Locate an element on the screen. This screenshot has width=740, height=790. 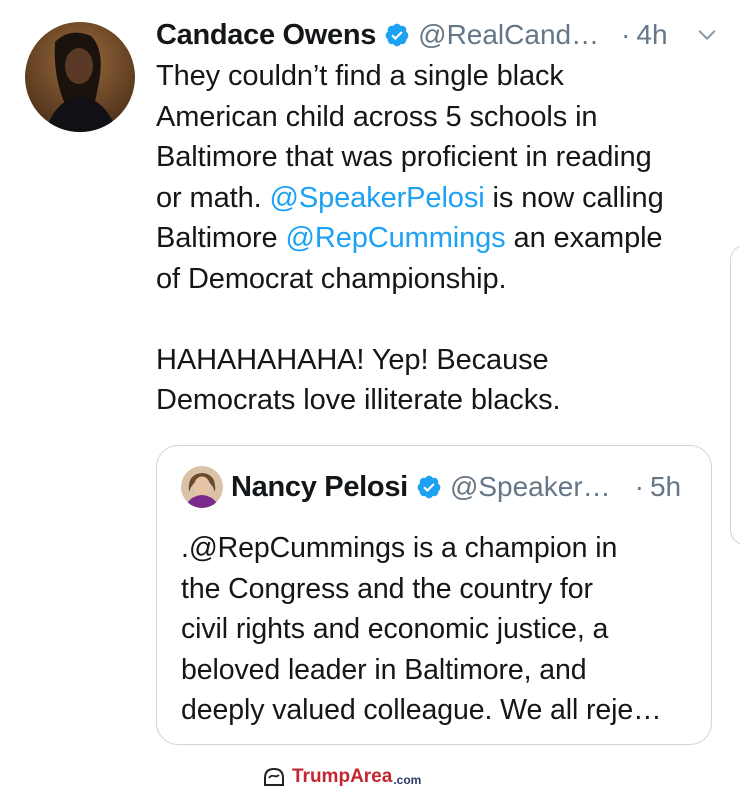
quoted-line: civil rights and economic justice, a is located at coordinates (395, 629).